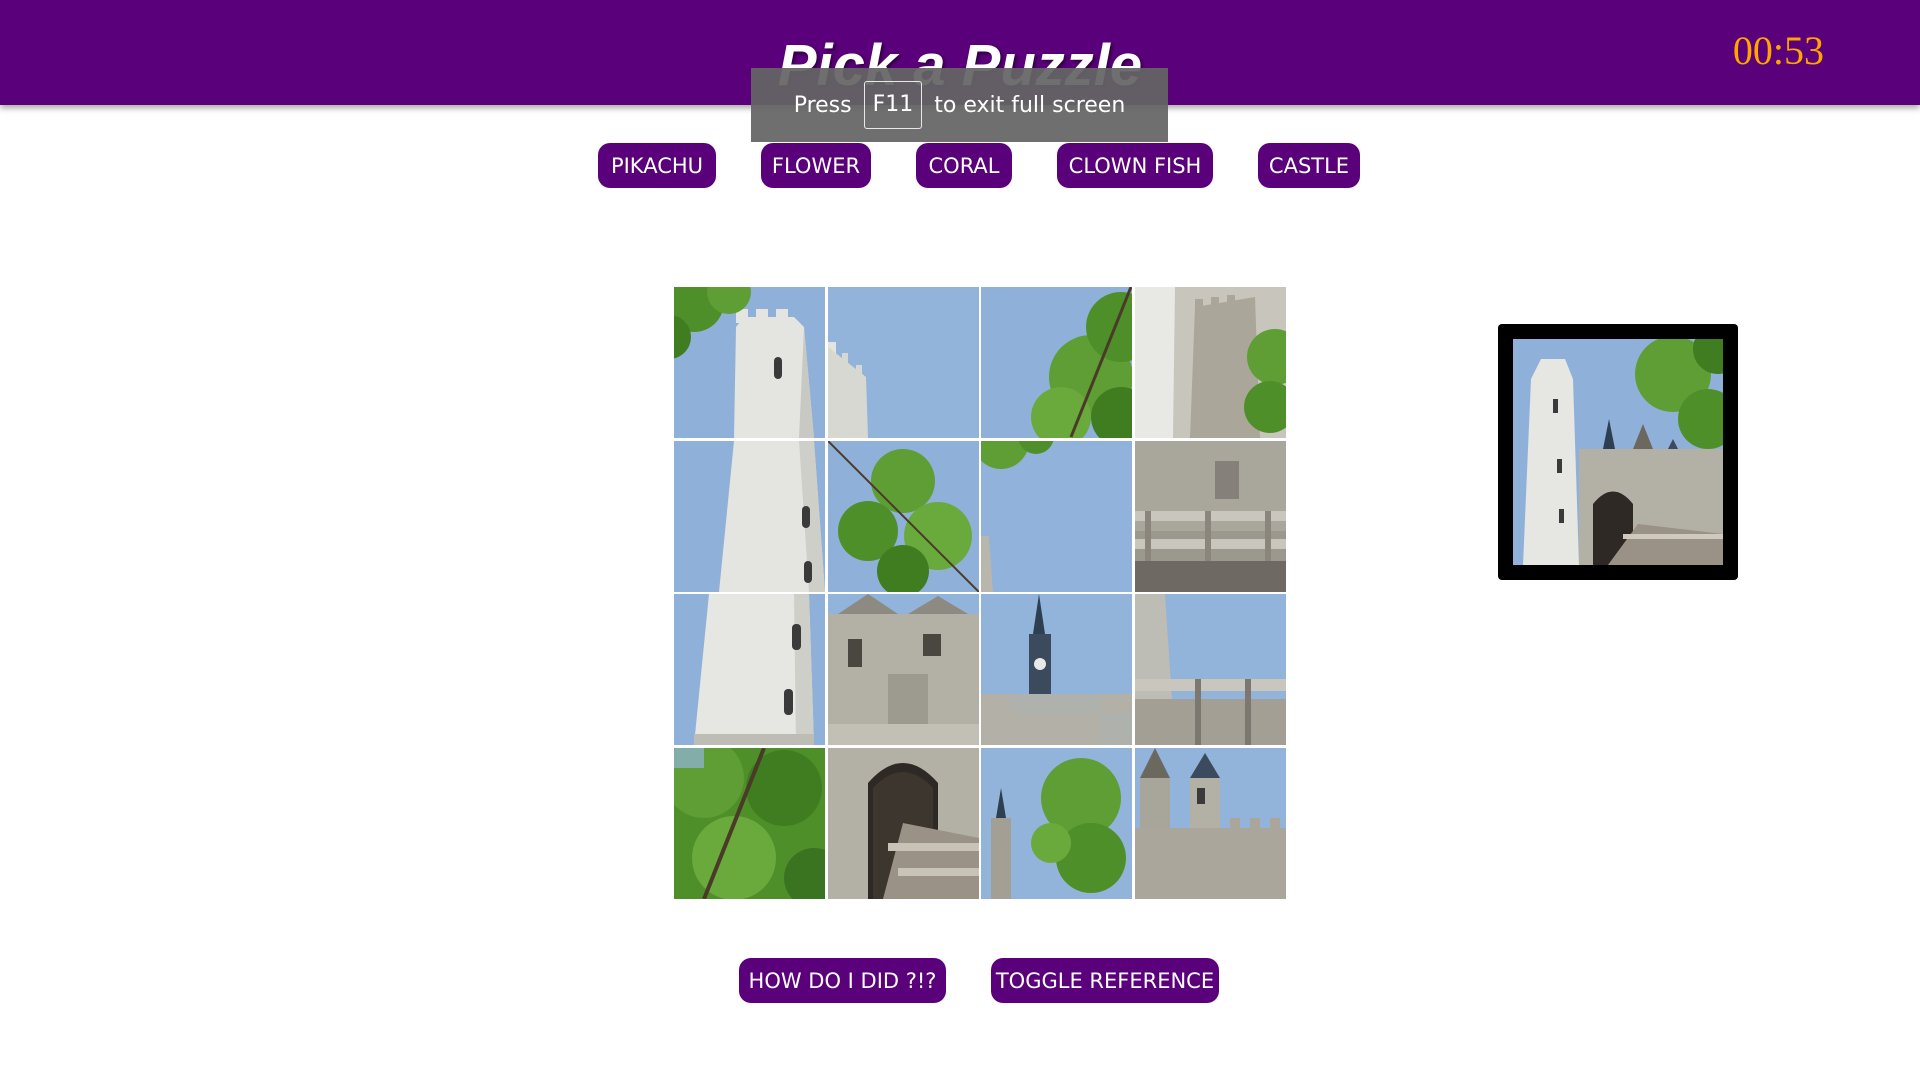 The height and width of the screenshot is (1080, 1920). I want to click on puzzle-button-flower: FLOWER, so click(816, 165).